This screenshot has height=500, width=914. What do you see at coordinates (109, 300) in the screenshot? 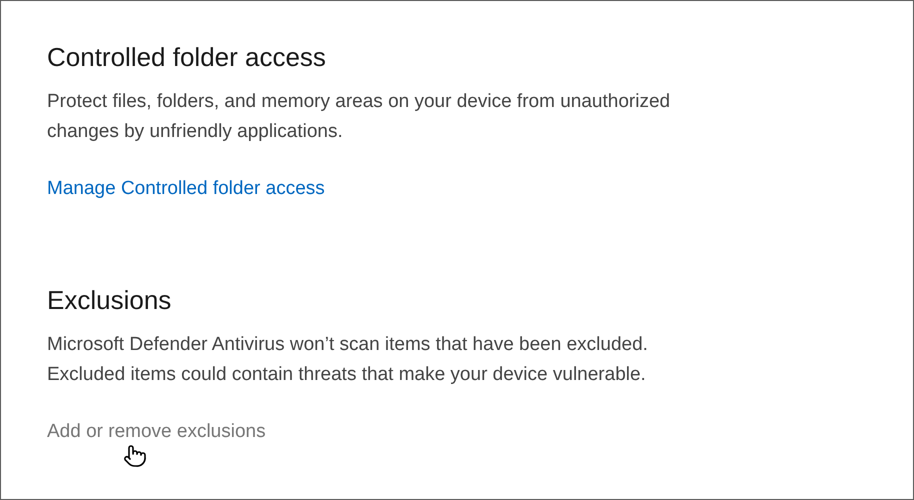
I see `section-title: Exclusions` at bounding box center [109, 300].